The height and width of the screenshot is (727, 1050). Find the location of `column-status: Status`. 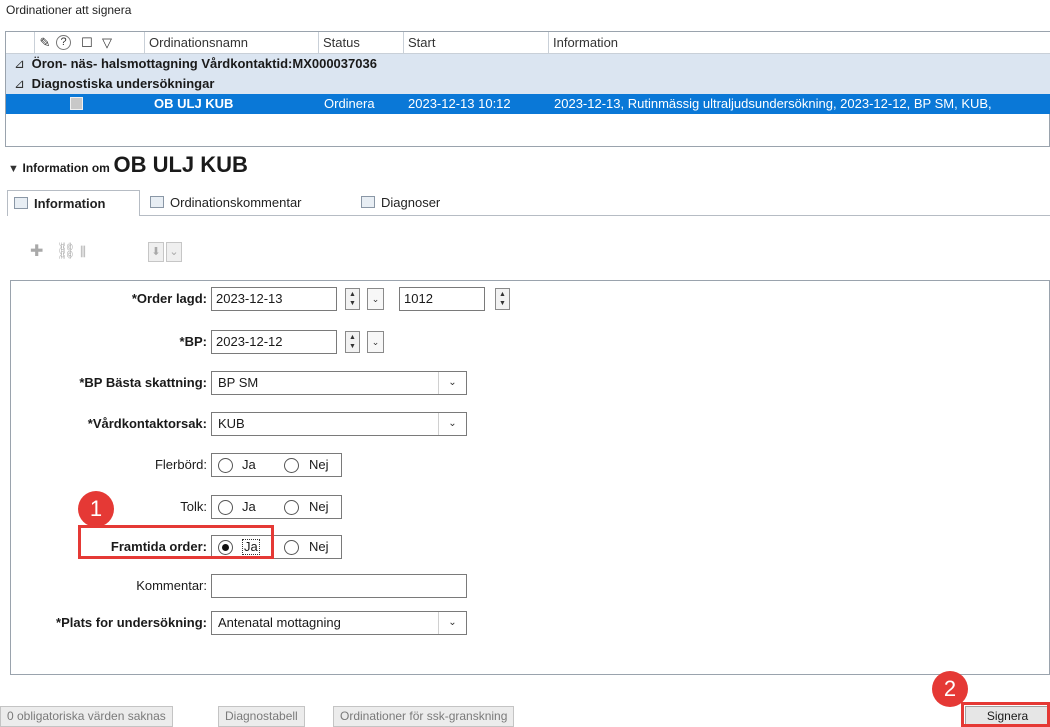

column-status: Status is located at coordinates (360, 43).